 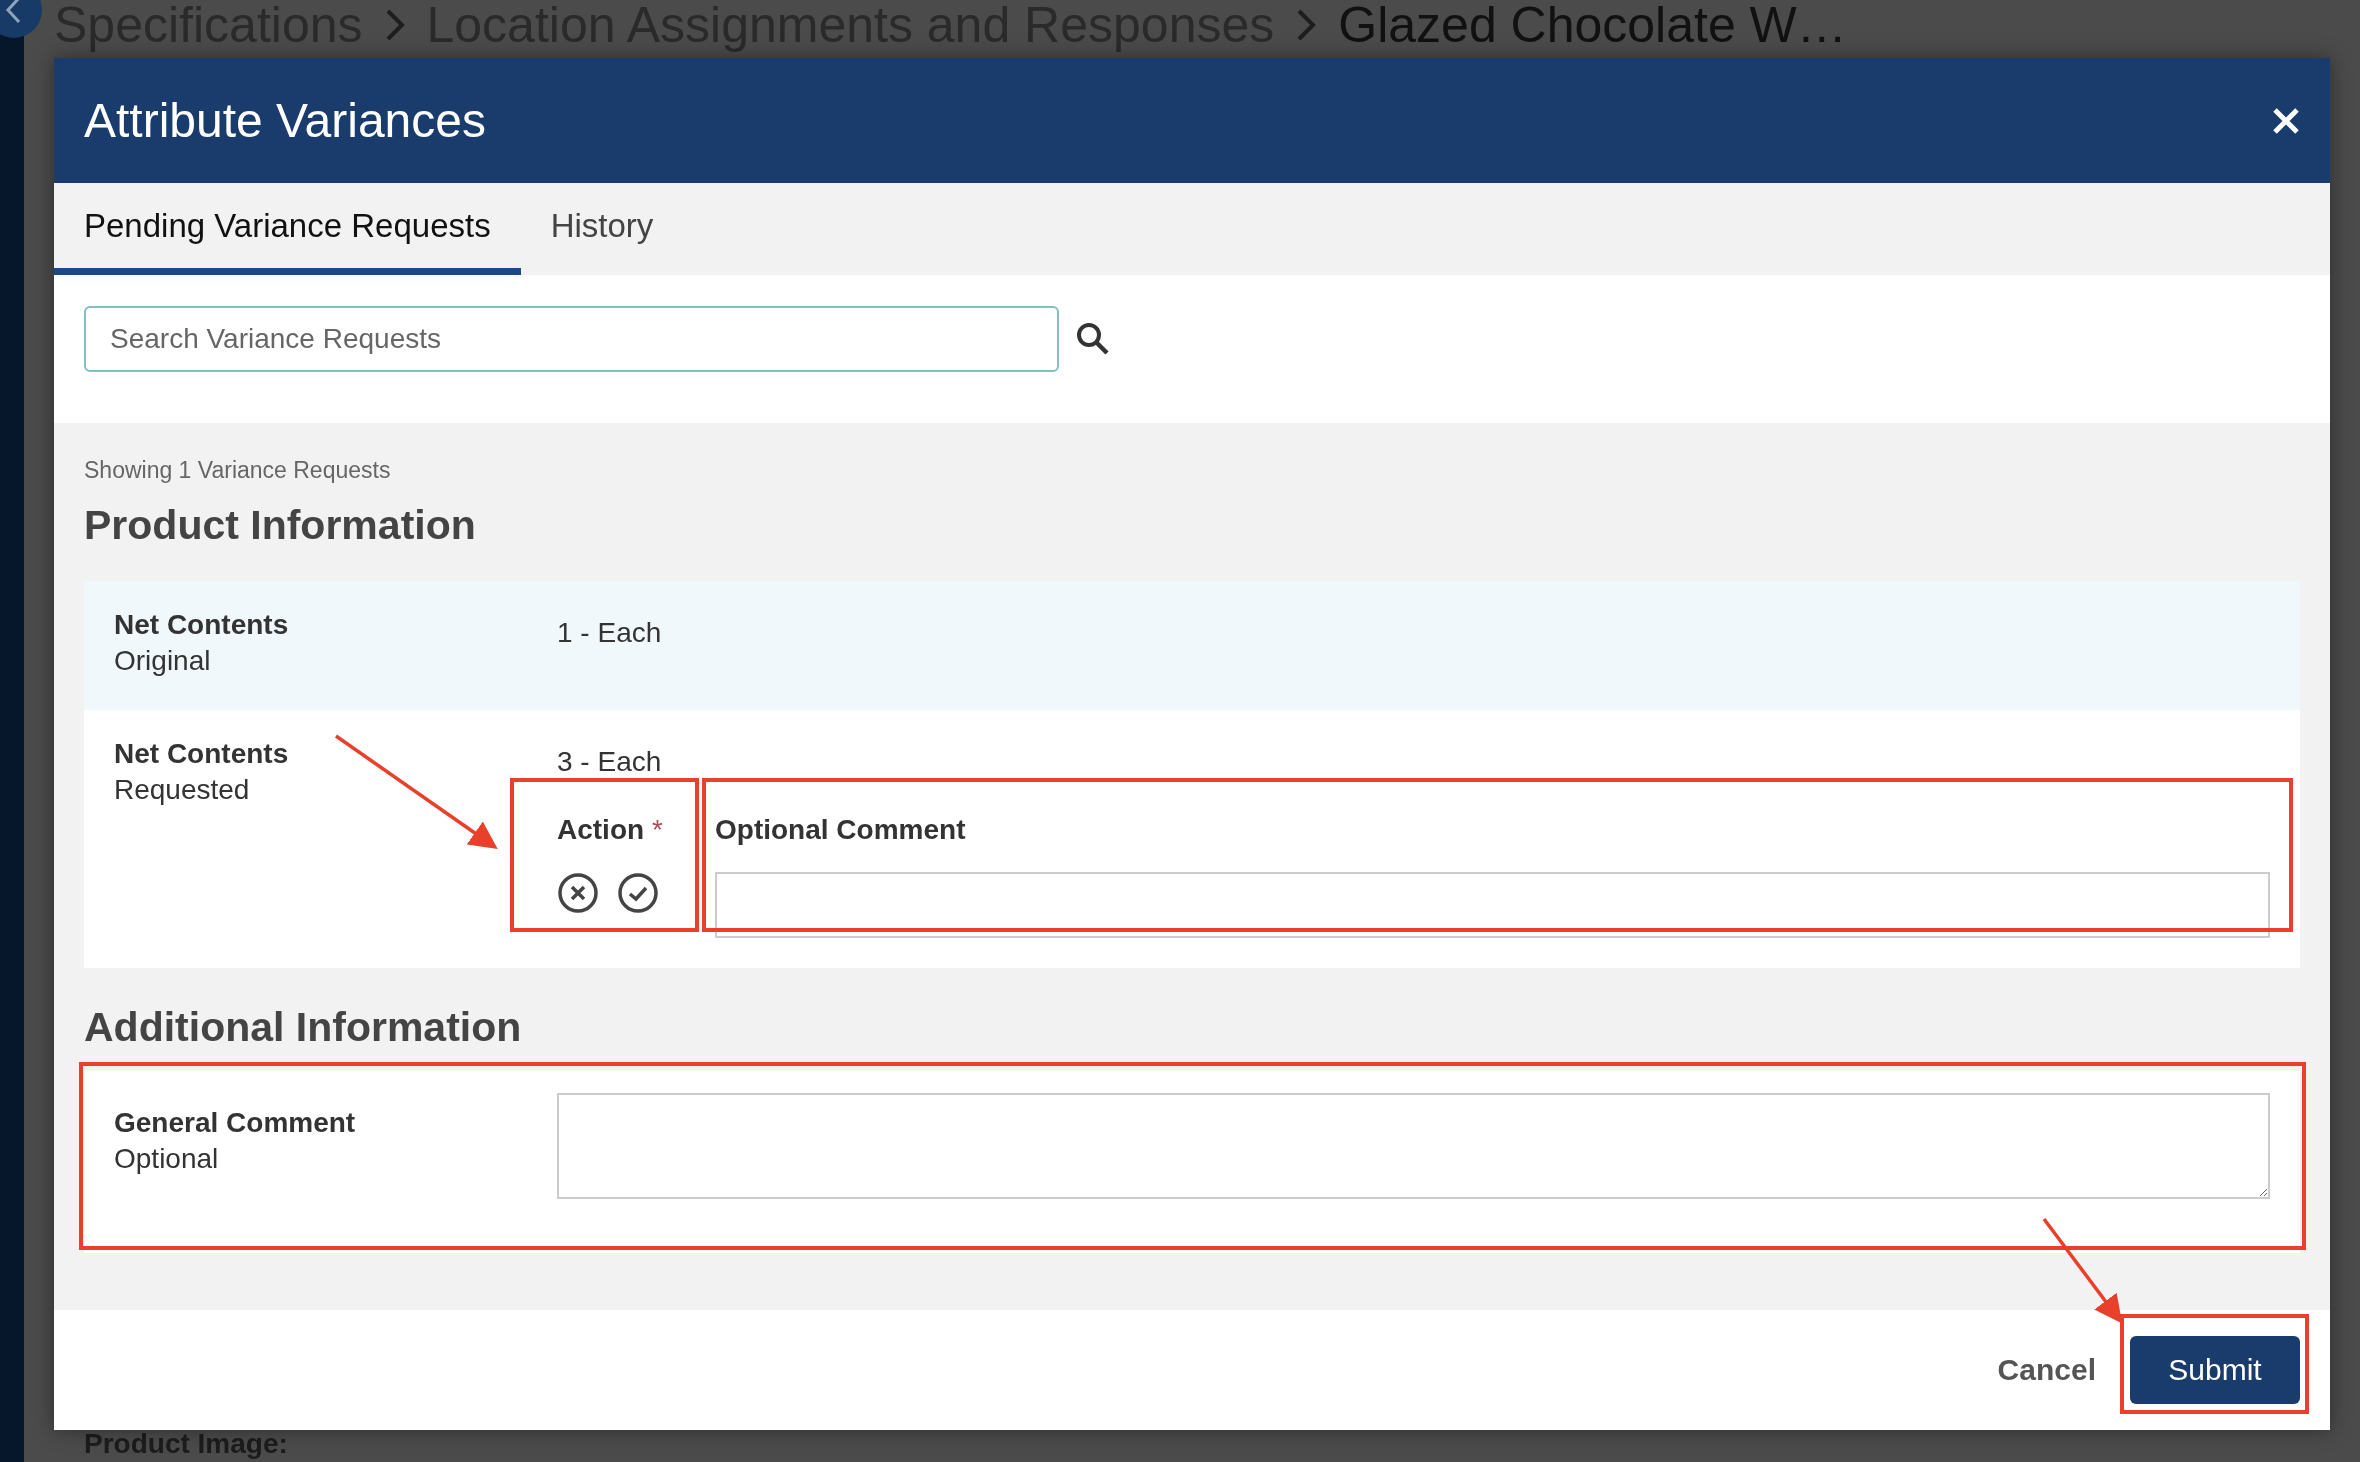 I want to click on close-icon, so click(x=2286, y=120).